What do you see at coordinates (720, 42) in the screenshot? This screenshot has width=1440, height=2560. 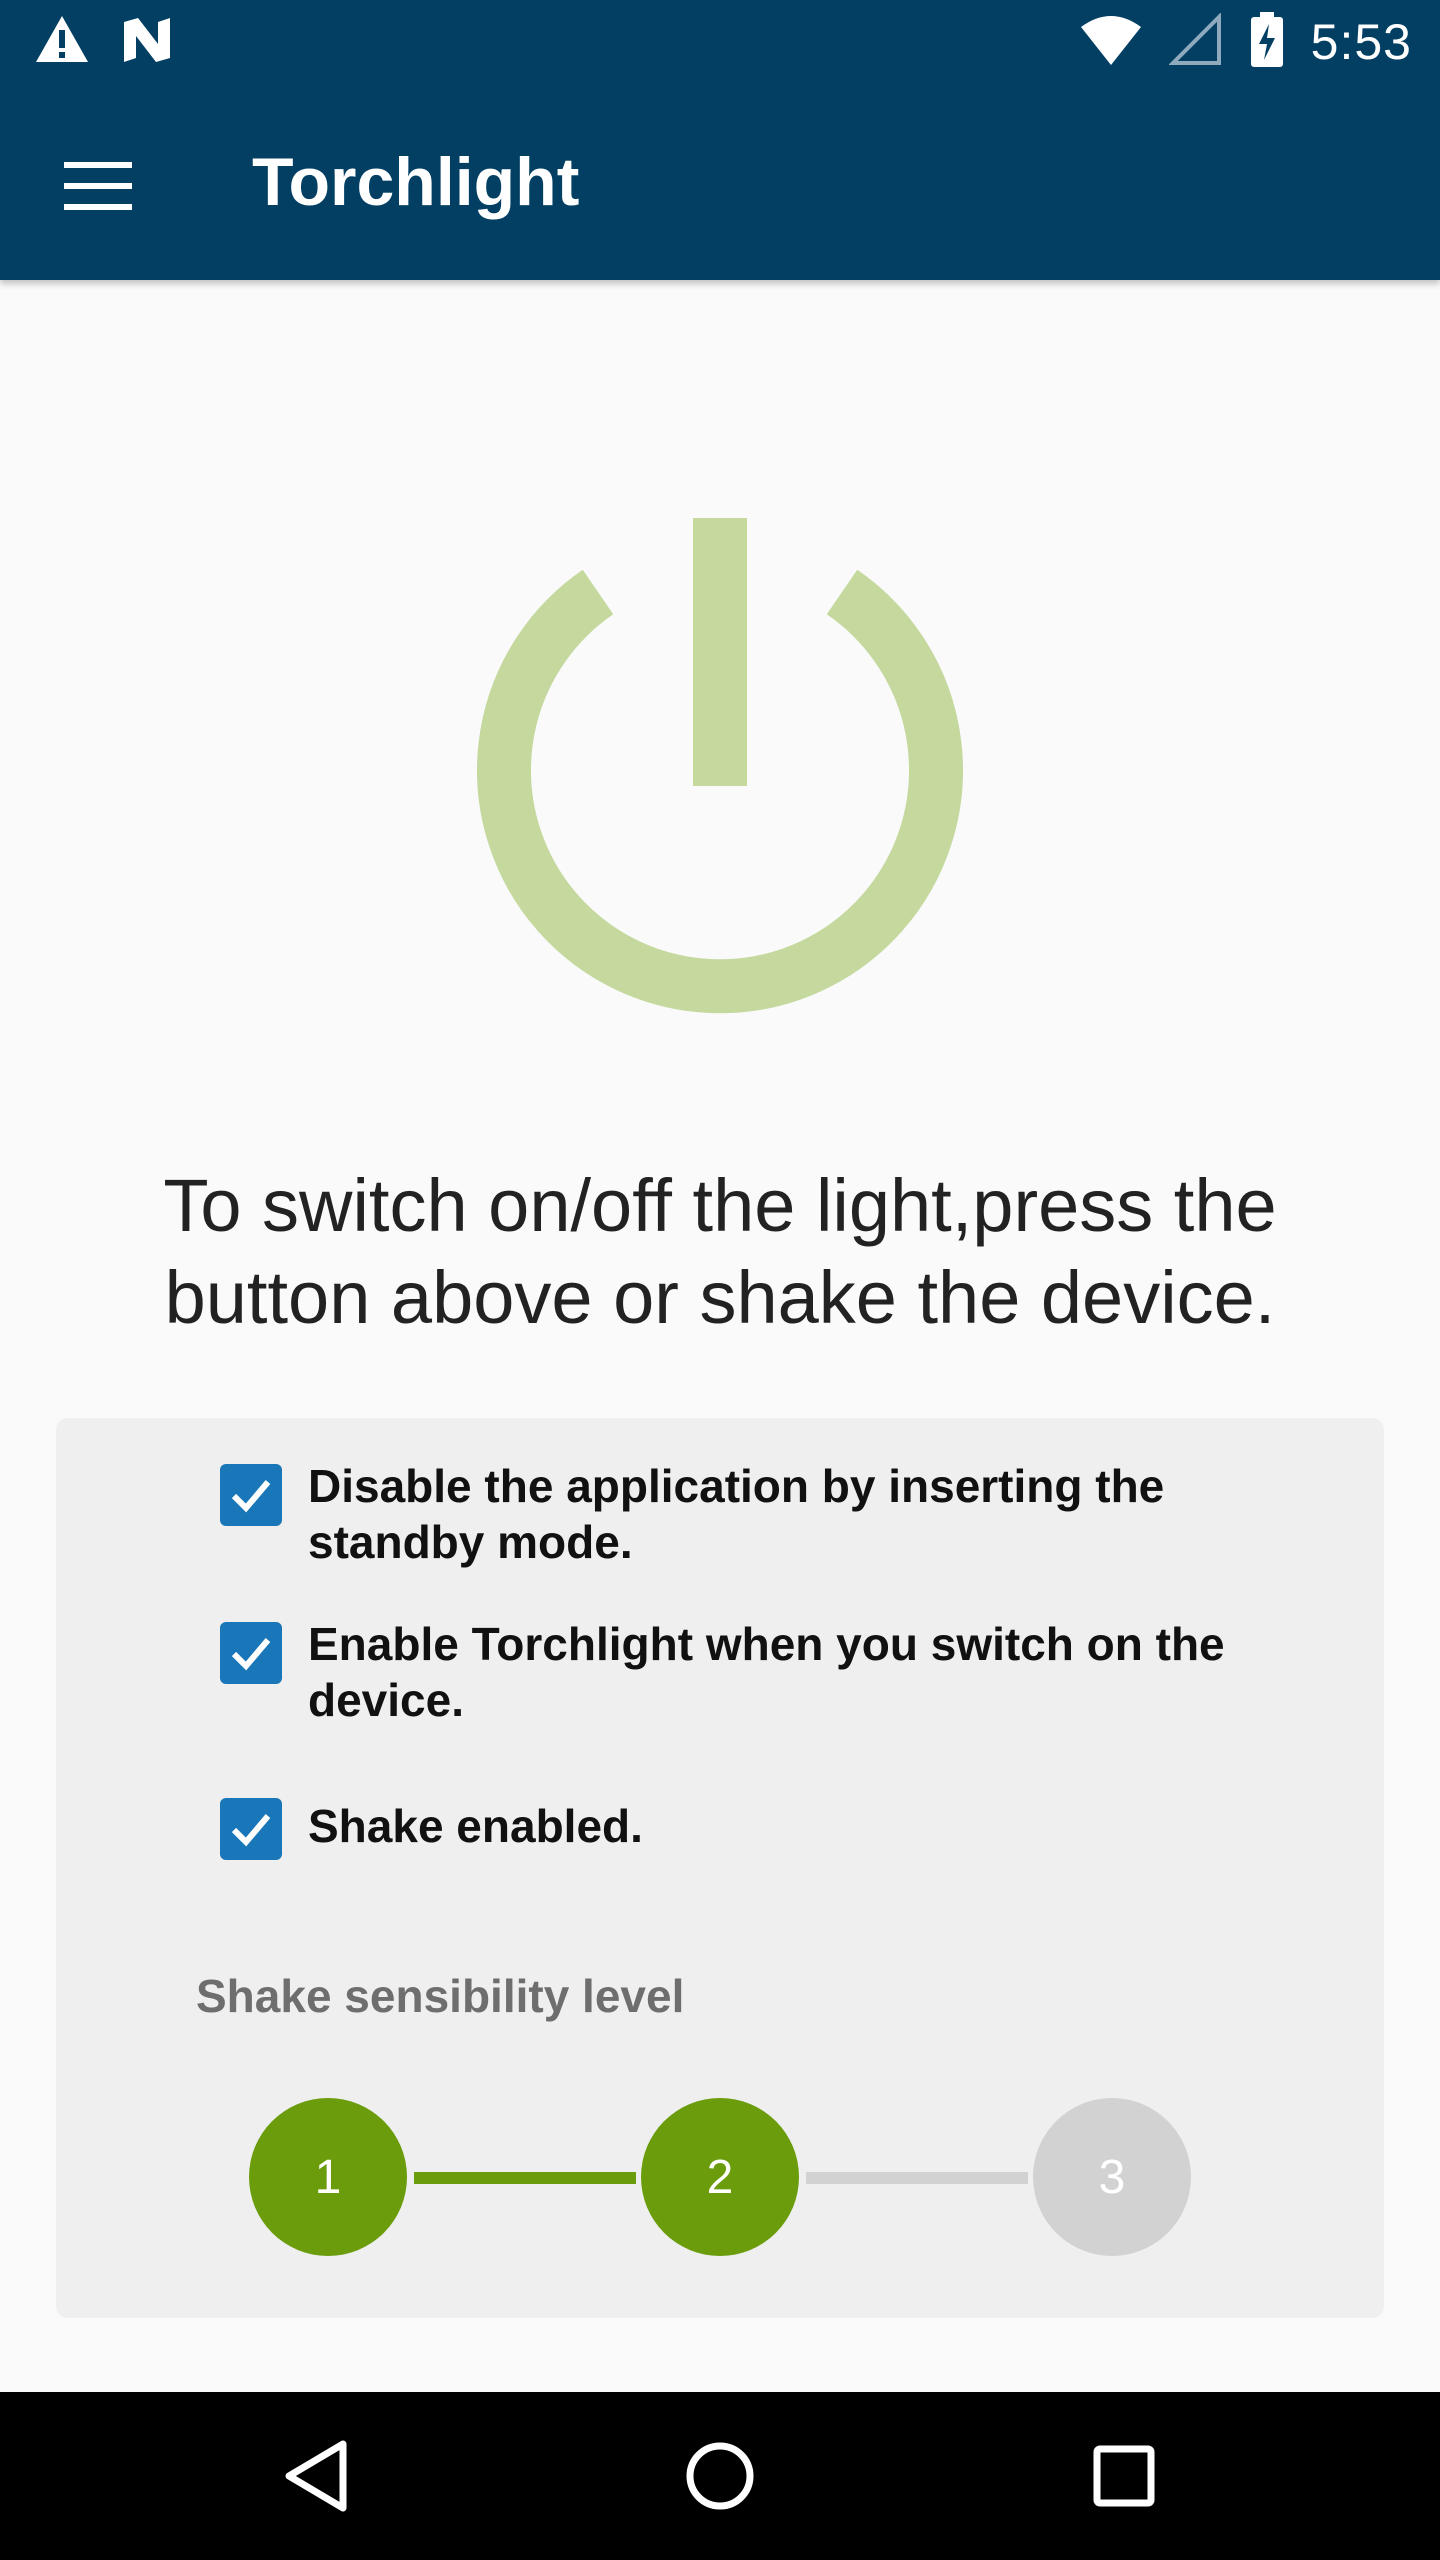 I see `status-bar: 5:53` at bounding box center [720, 42].